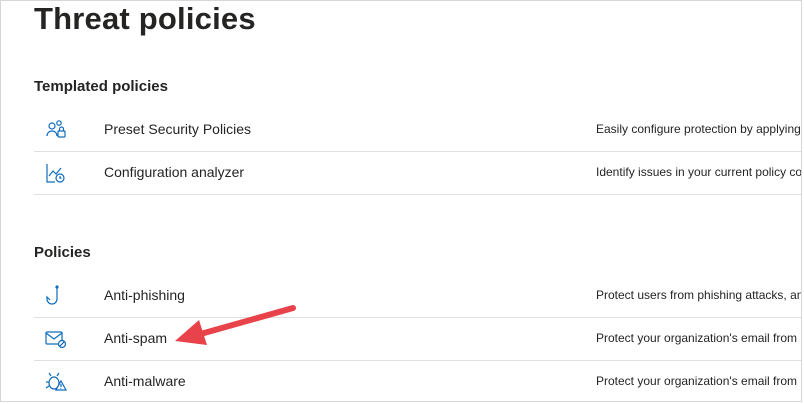  I want to click on item-name: Anti-phishing, so click(144, 295).